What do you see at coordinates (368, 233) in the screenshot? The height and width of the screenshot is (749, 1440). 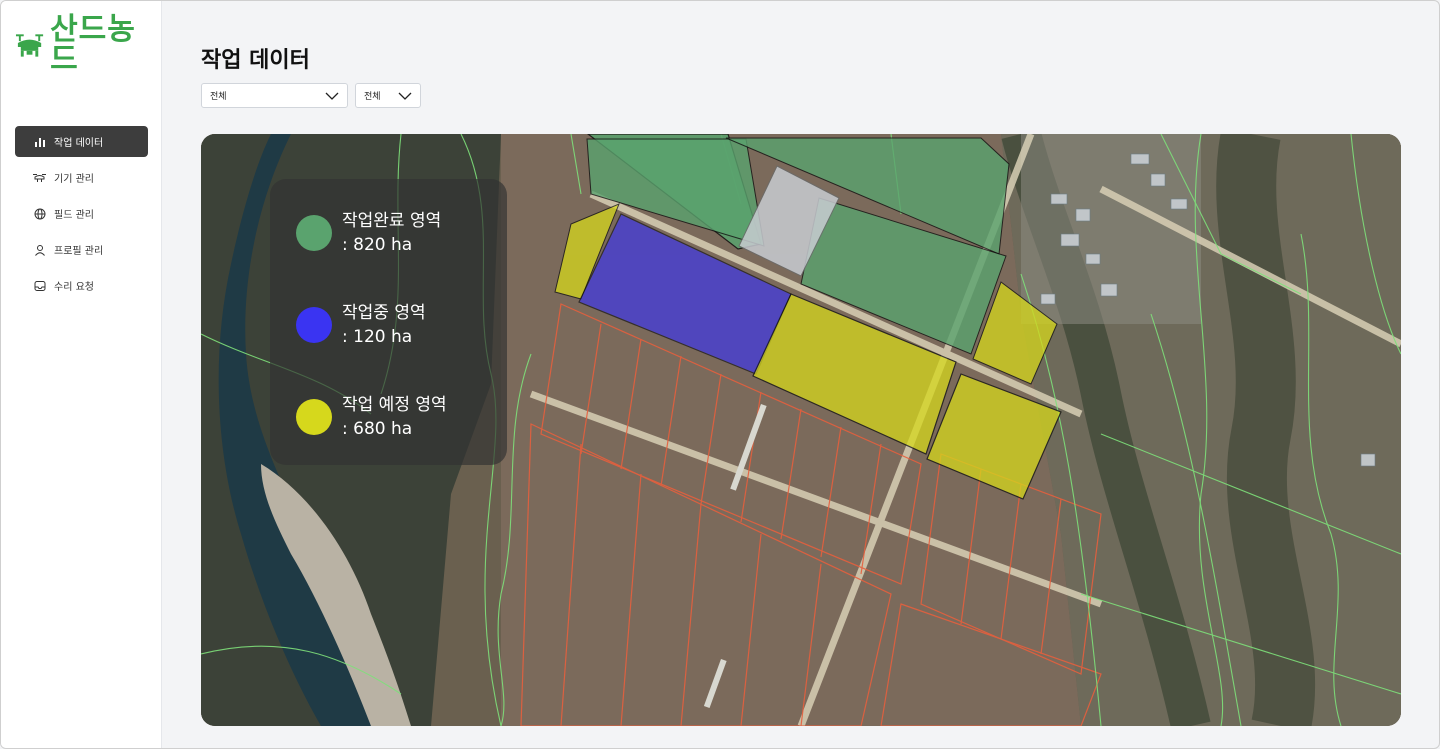 I see `legend-item-completed: 작업완료 영역 : 820 ha` at bounding box center [368, 233].